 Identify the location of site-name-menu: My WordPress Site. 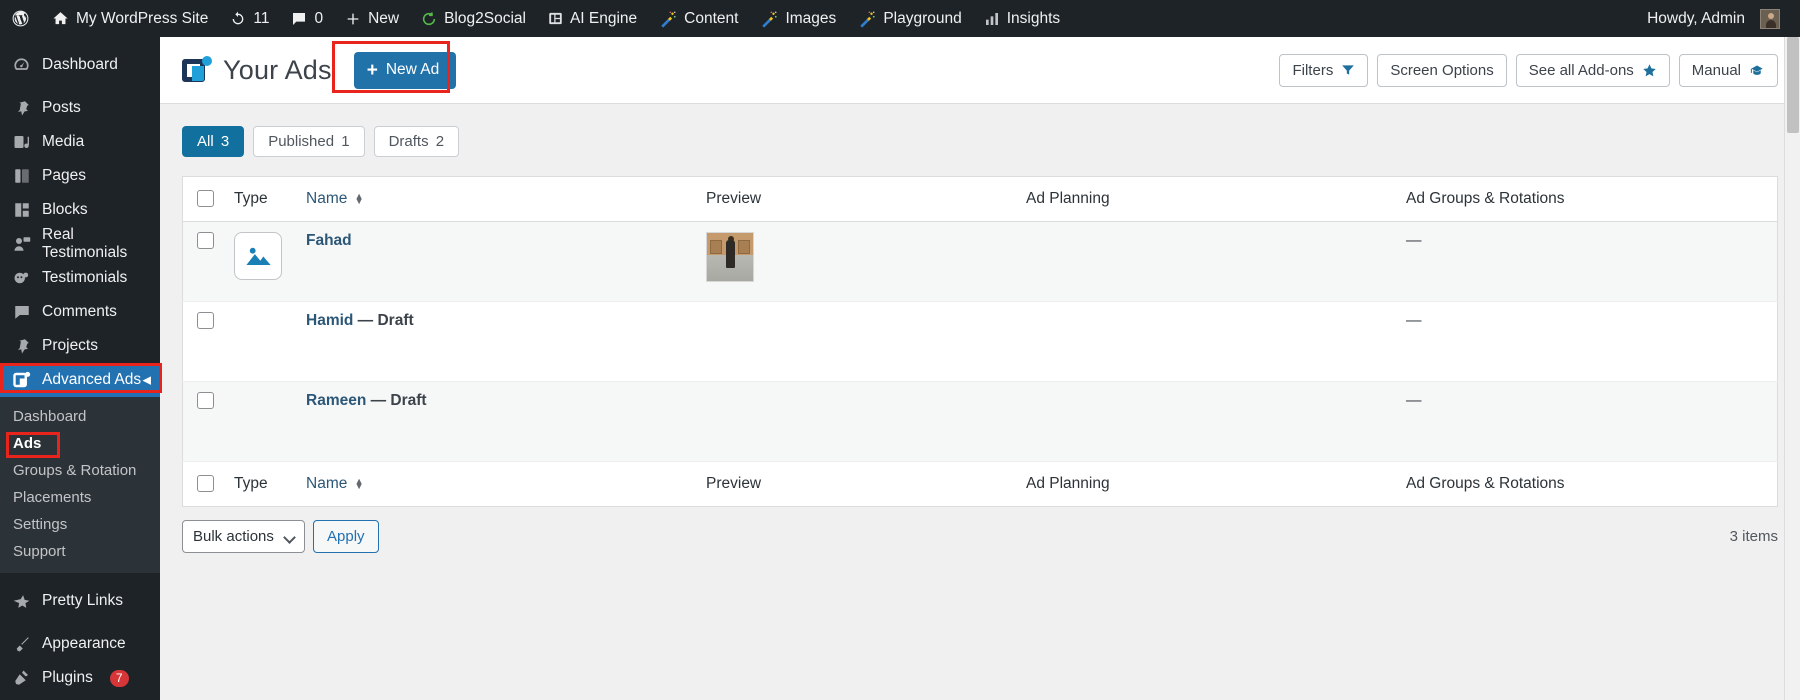
(130, 18).